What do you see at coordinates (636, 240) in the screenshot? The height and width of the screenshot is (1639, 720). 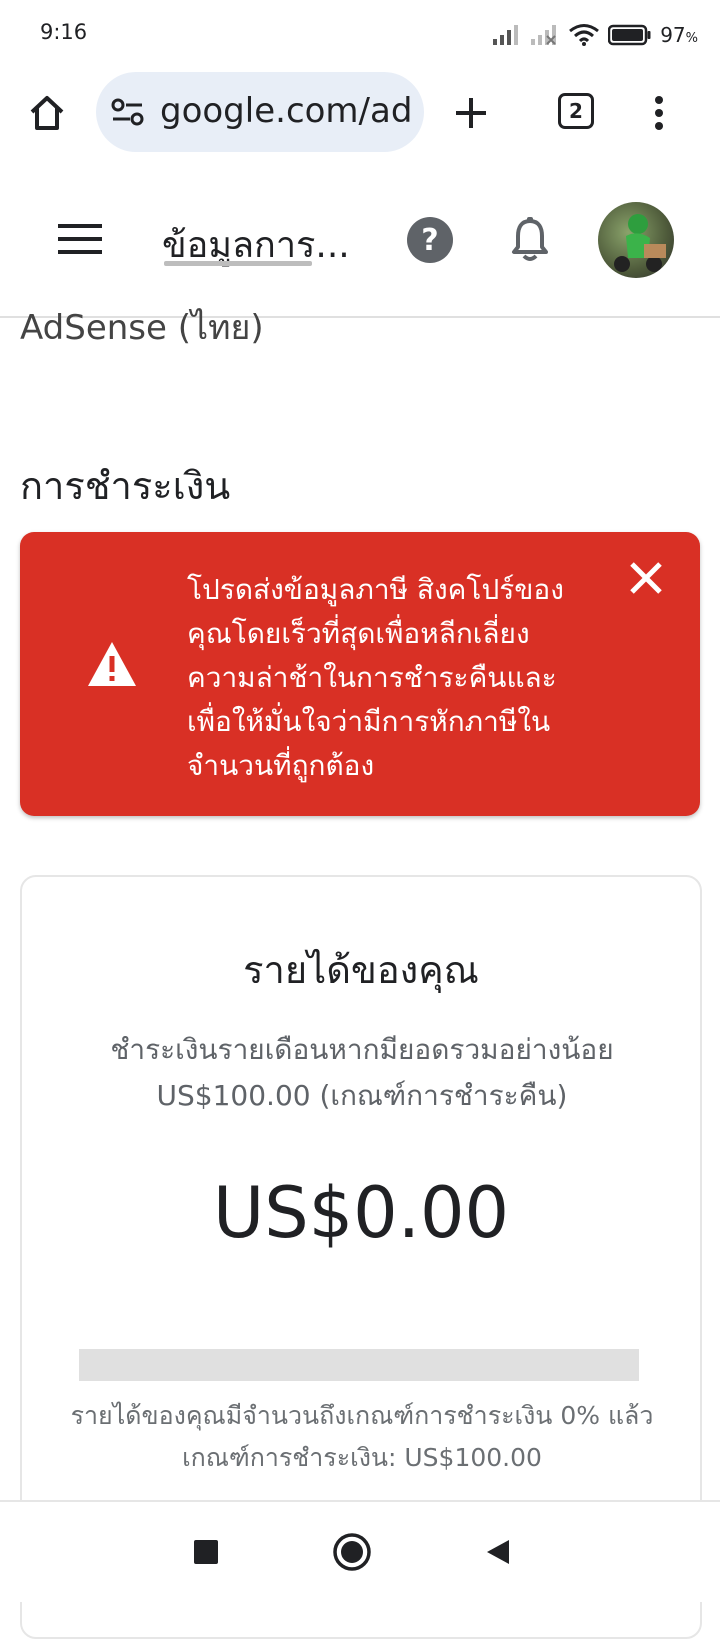 I see `avatar` at bounding box center [636, 240].